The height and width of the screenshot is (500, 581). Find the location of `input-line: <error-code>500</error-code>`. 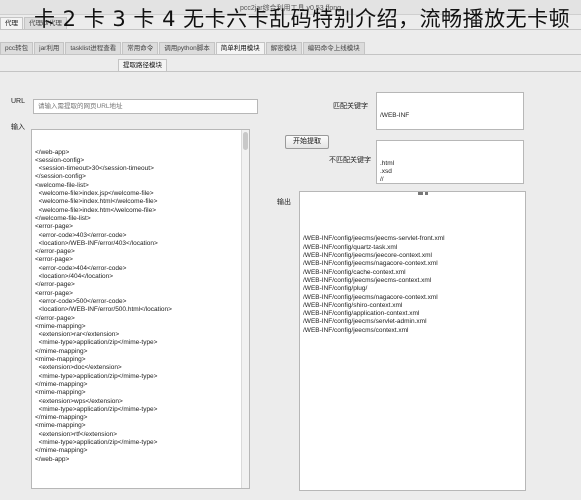

input-line: <error-code>500</error-code> is located at coordinates (81, 301).